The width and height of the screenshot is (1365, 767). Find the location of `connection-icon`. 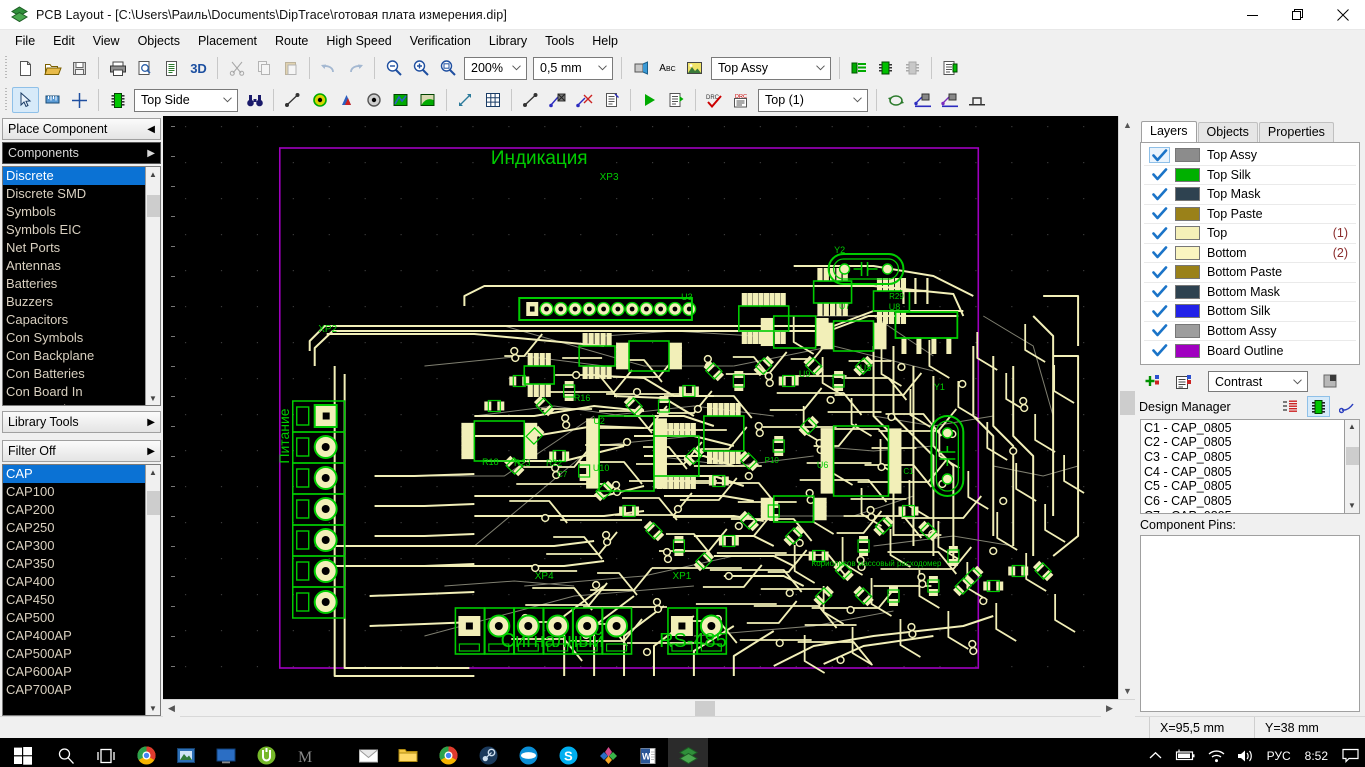

connection-icon is located at coordinates (1347, 406).